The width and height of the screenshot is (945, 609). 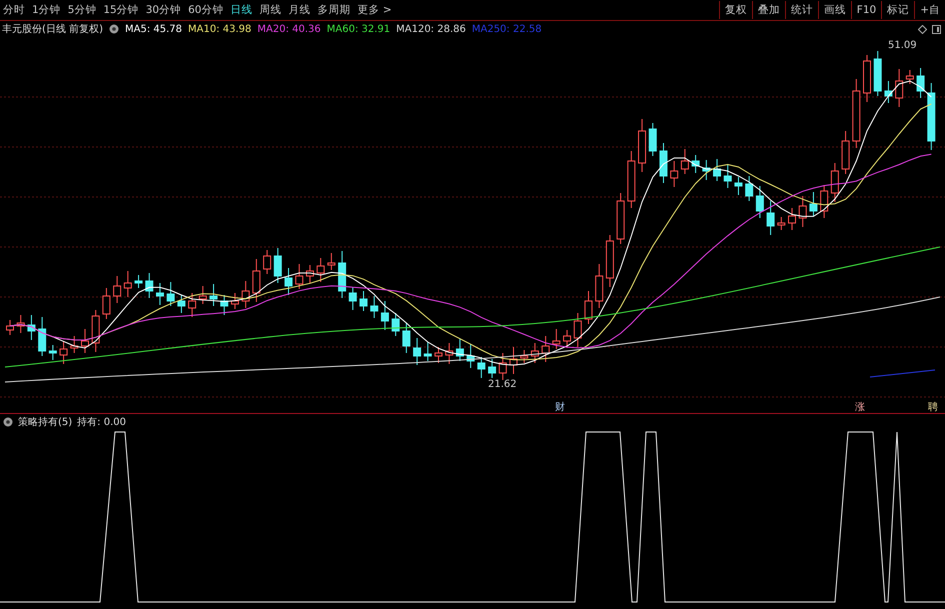 I want to click on price-label: 21.62, so click(x=502, y=384).